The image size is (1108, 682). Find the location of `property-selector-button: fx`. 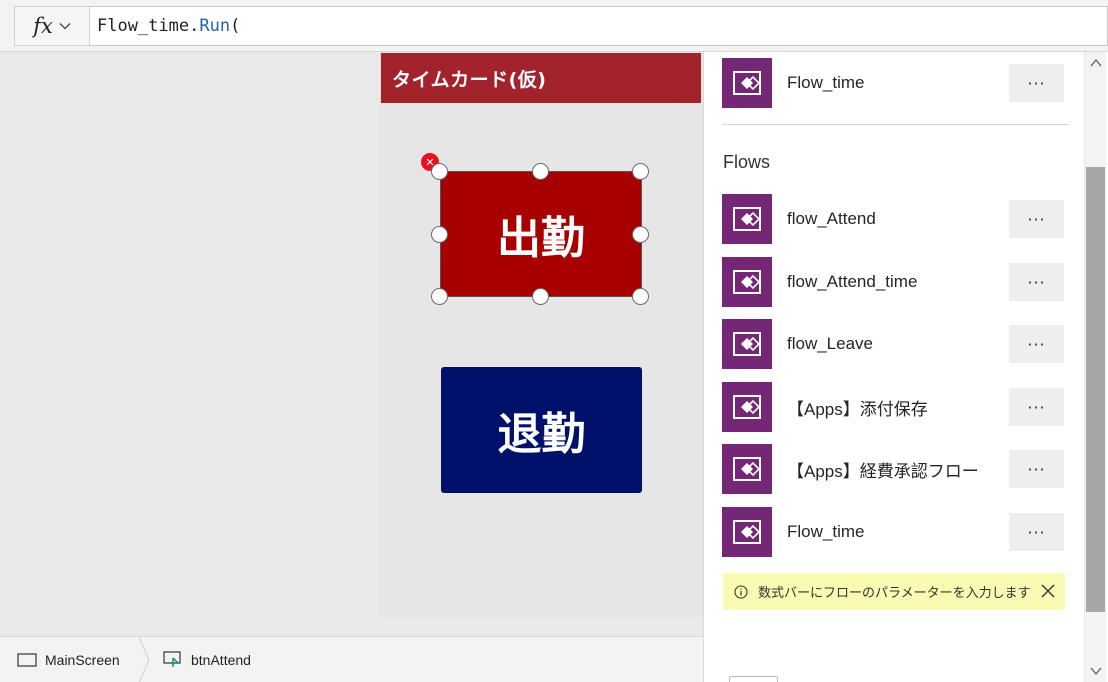

property-selector-button: fx is located at coordinates (52, 26).